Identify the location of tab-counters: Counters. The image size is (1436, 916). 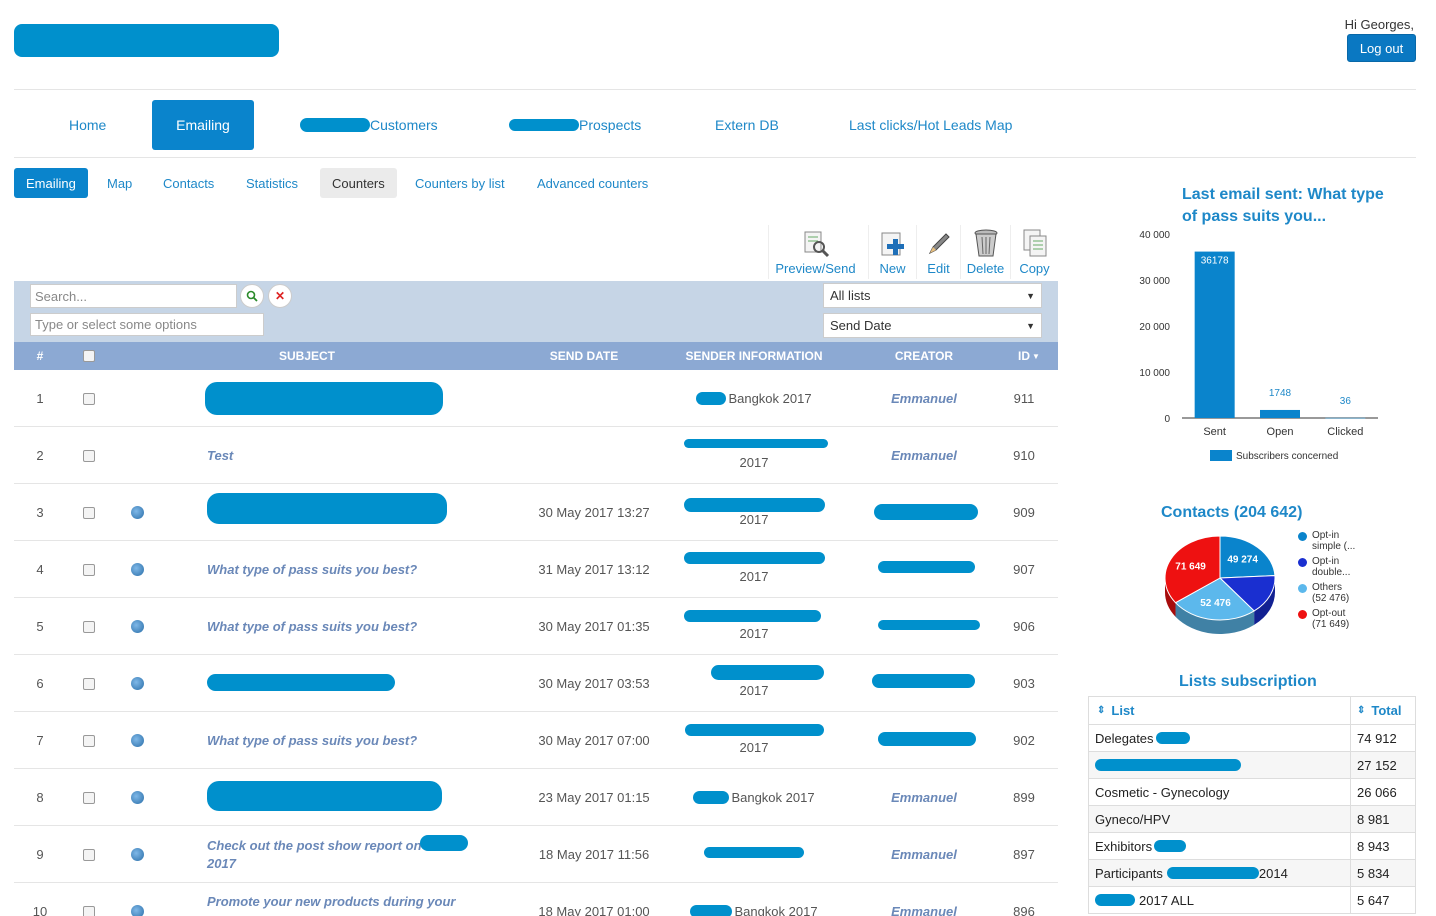
(358, 183).